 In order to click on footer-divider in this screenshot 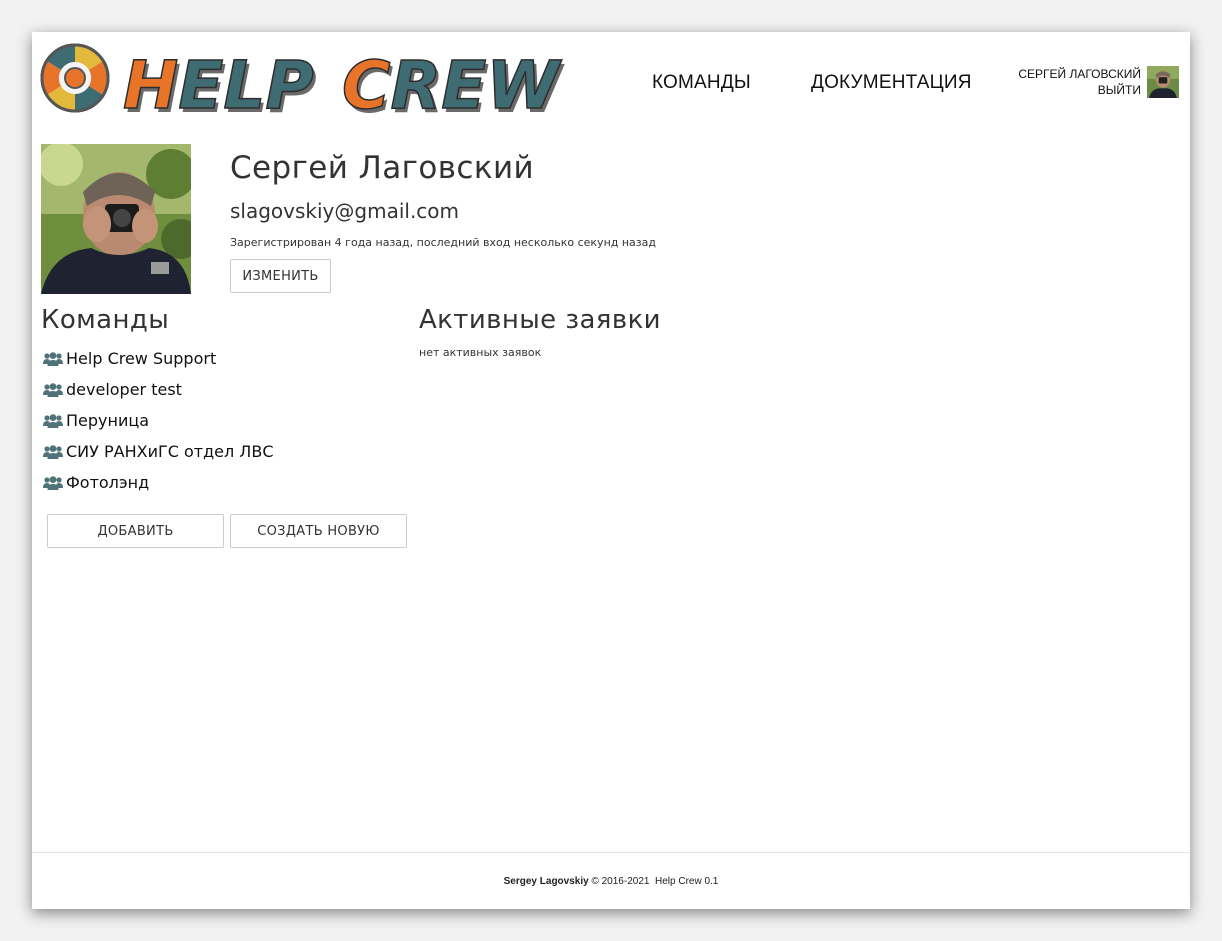, I will do `click(611, 852)`.